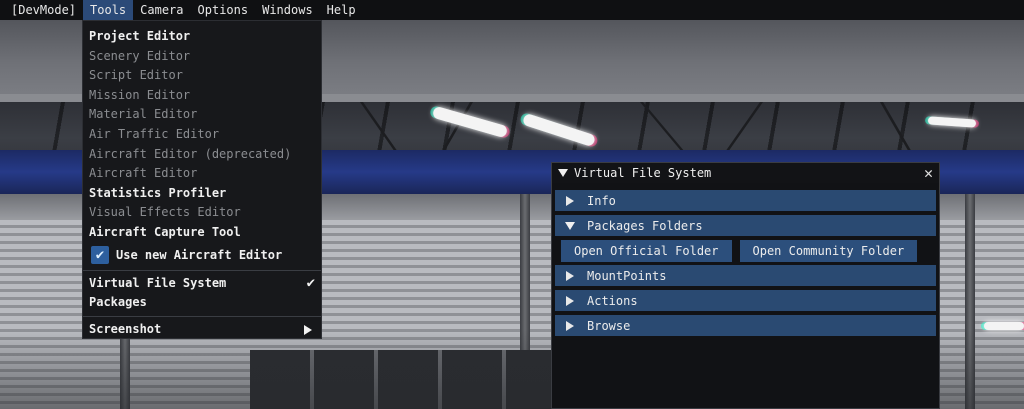 The height and width of the screenshot is (409, 1024). Describe the element at coordinates (828, 250) in the screenshot. I see `open-community-folder-button: Open Community Folder` at that location.